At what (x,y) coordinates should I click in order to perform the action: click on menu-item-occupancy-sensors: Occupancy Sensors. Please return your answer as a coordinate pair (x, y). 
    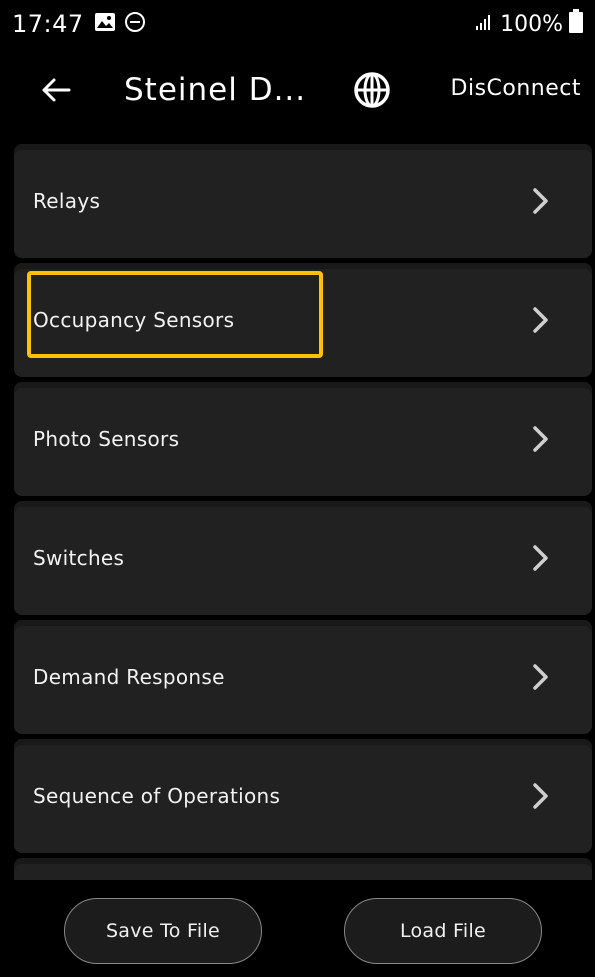
    Looking at the image, I should click on (303, 320).